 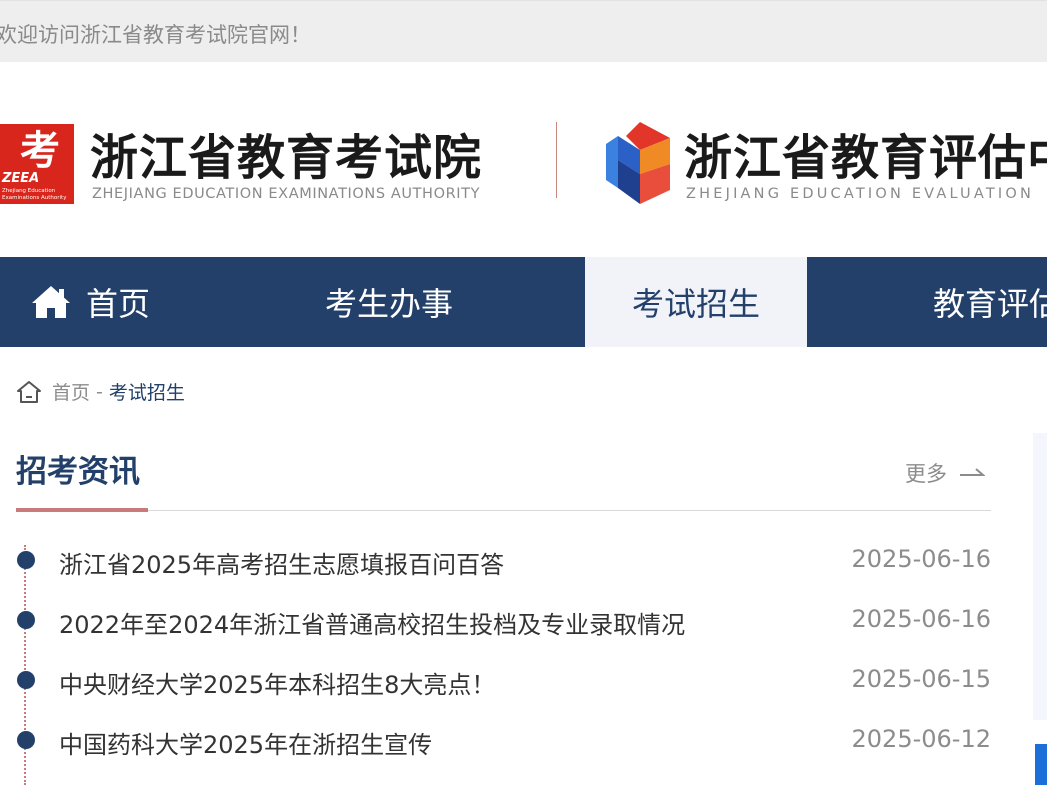 I want to click on zeea-logo-badge: ZEEA, so click(x=20, y=178).